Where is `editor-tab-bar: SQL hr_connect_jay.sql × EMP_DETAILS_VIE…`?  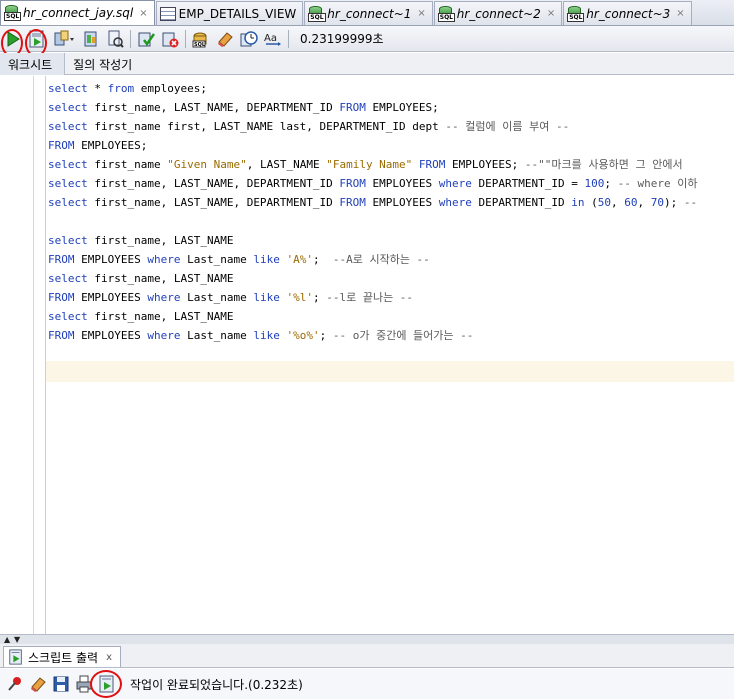 editor-tab-bar: SQL hr_connect_jay.sql × EMP_DETAILS_VIE… is located at coordinates (367, 13).